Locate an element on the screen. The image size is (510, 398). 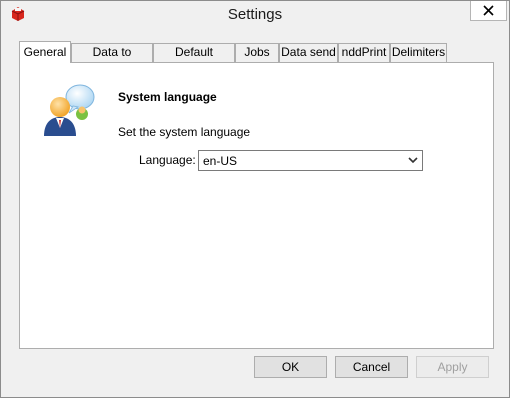
user-speech-bubble-icon is located at coordinates (69, 110).